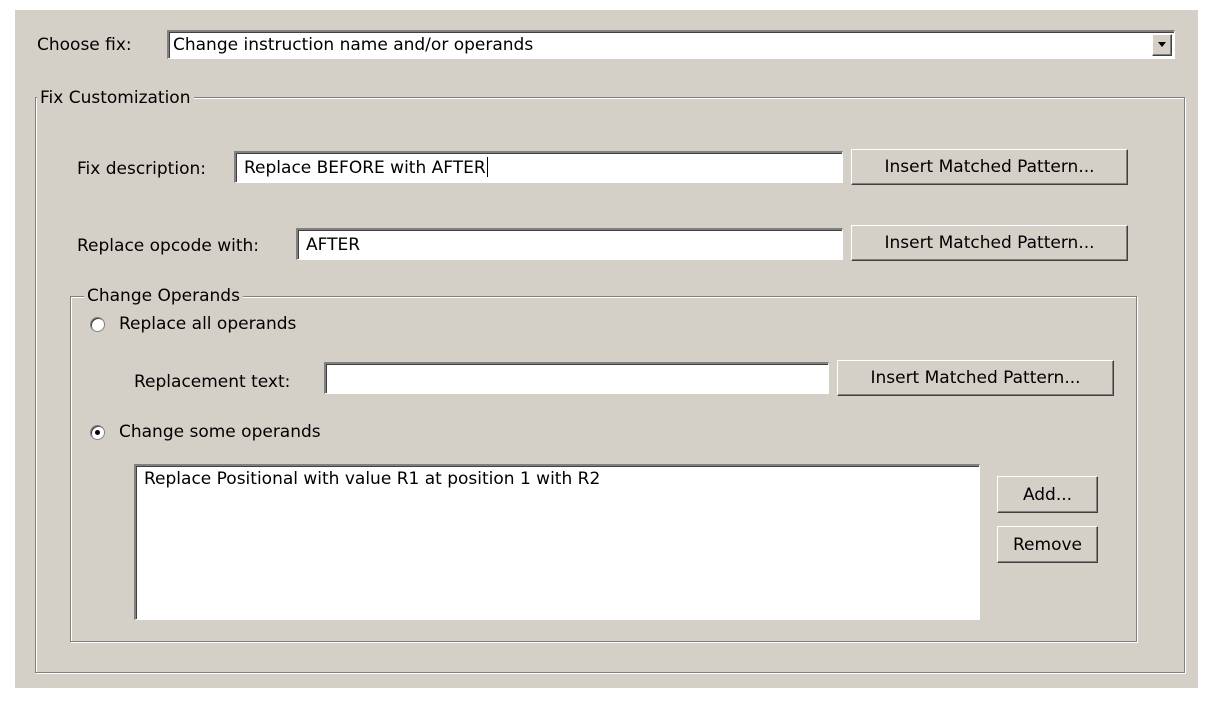  Describe the element at coordinates (163, 296) in the screenshot. I see `change-operands-legend: Change Operands` at that location.